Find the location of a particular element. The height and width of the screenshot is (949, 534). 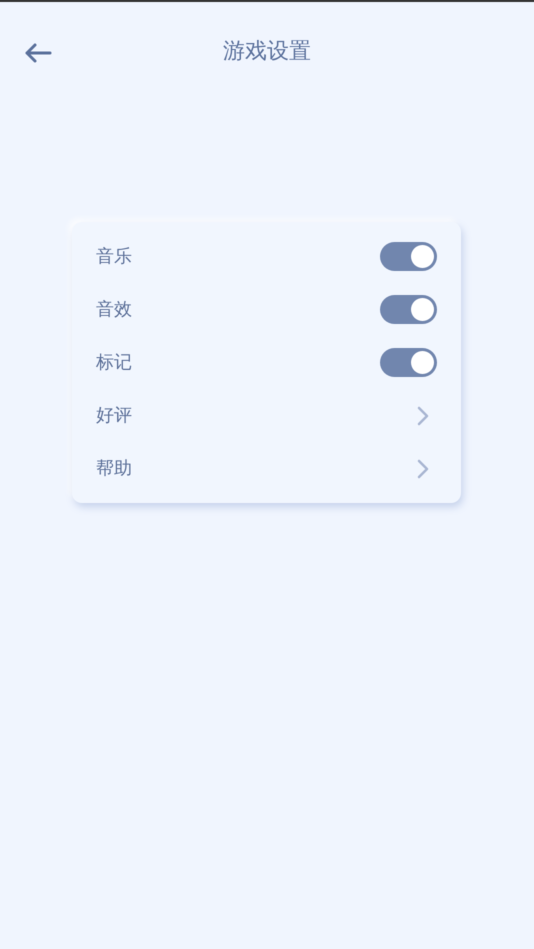

settings-row: 帮助 is located at coordinates (266, 468).